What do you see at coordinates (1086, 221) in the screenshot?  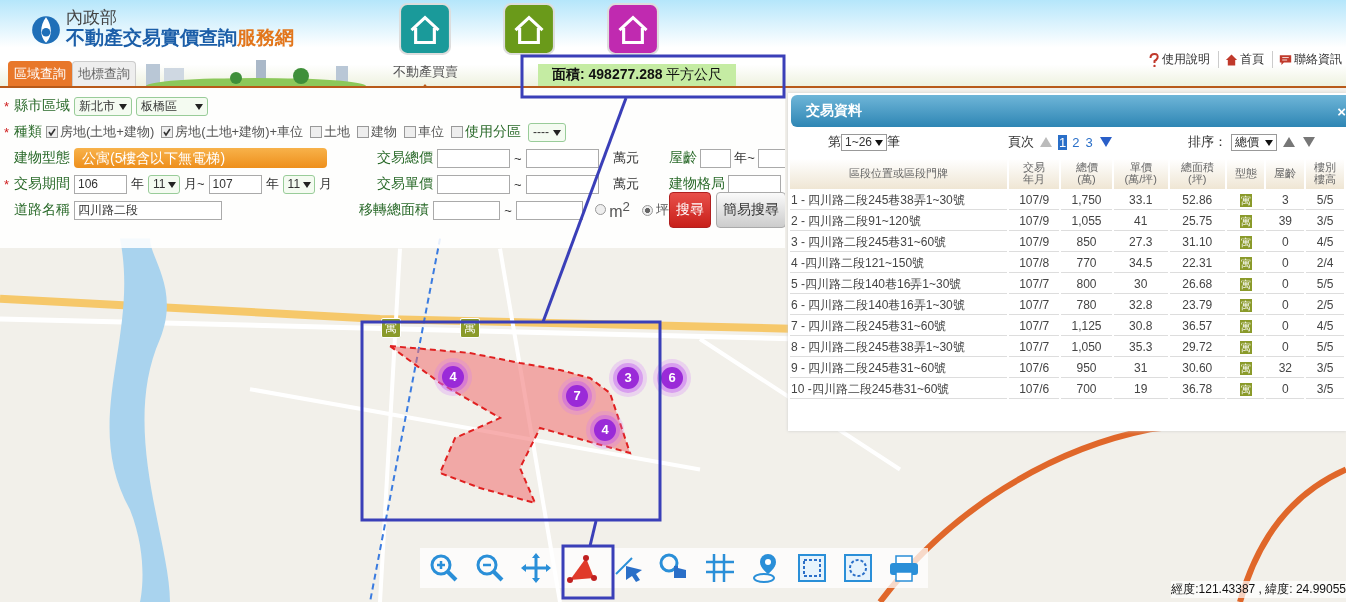 I see `table-cell: 1,055` at bounding box center [1086, 221].